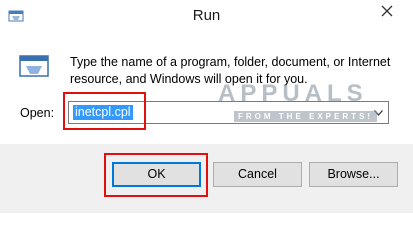  I want to click on run-icon, so click(34, 66).